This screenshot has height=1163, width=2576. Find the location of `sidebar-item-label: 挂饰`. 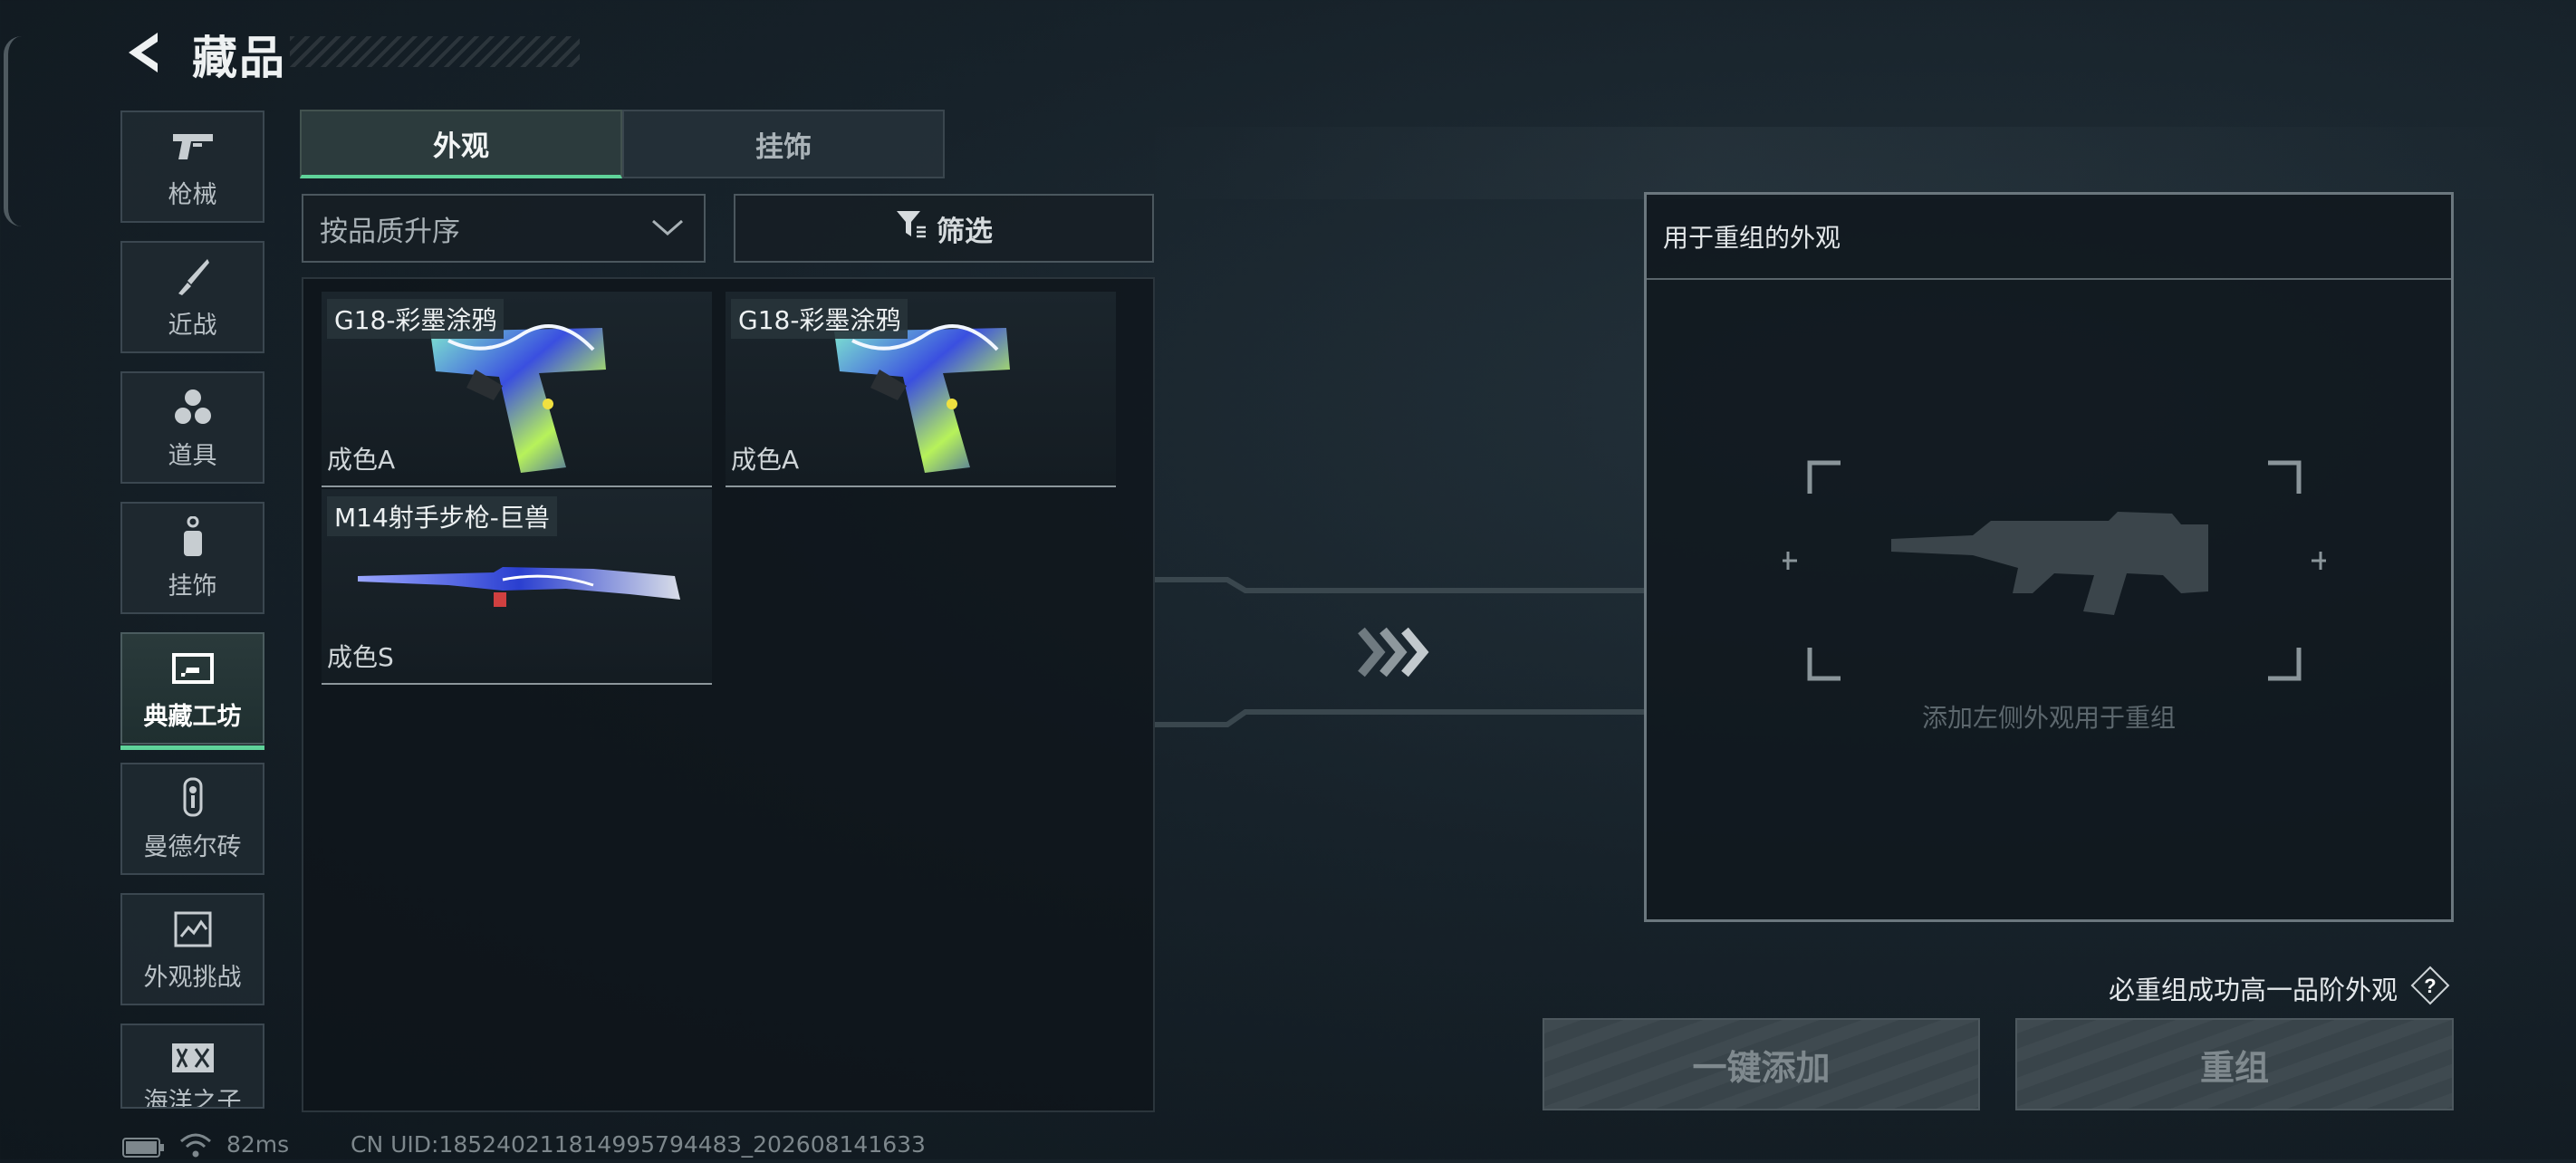

sidebar-item-label: 挂饰 is located at coordinates (192, 586).